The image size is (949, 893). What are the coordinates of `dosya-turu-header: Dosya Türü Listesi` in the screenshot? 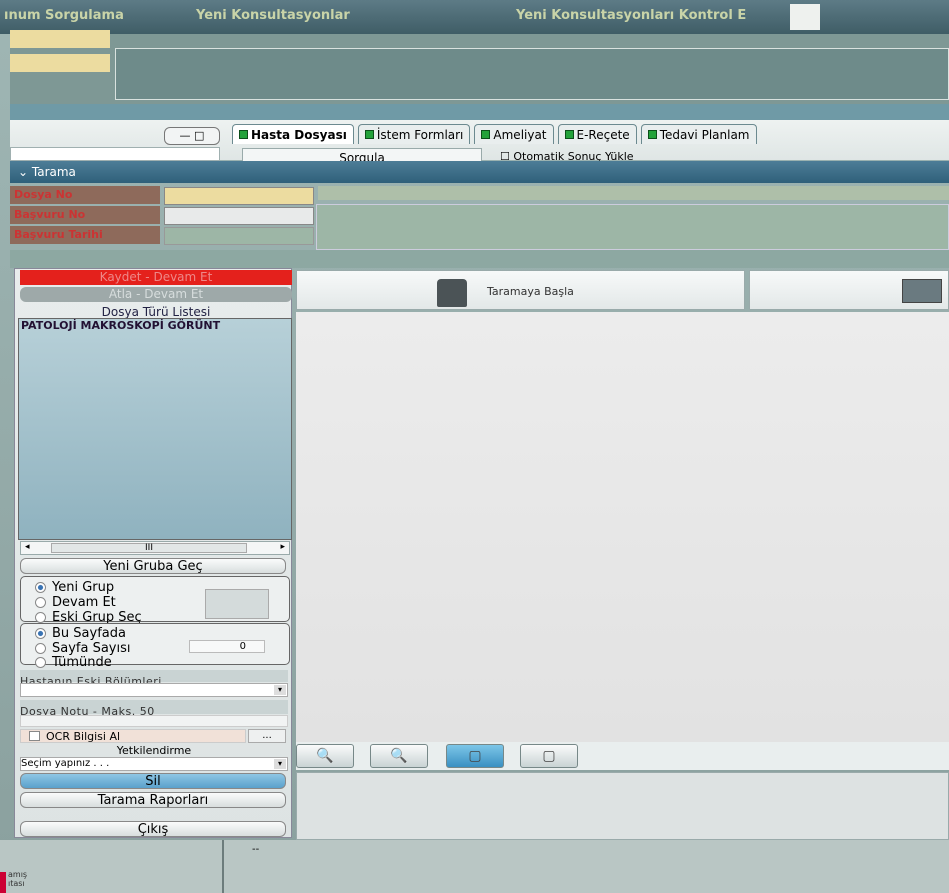 It's located at (156, 312).